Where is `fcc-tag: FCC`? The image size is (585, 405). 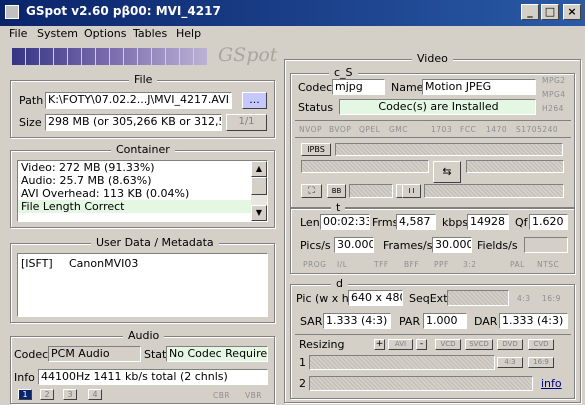 fcc-tag: FCC is located at coordinates (468, 129).